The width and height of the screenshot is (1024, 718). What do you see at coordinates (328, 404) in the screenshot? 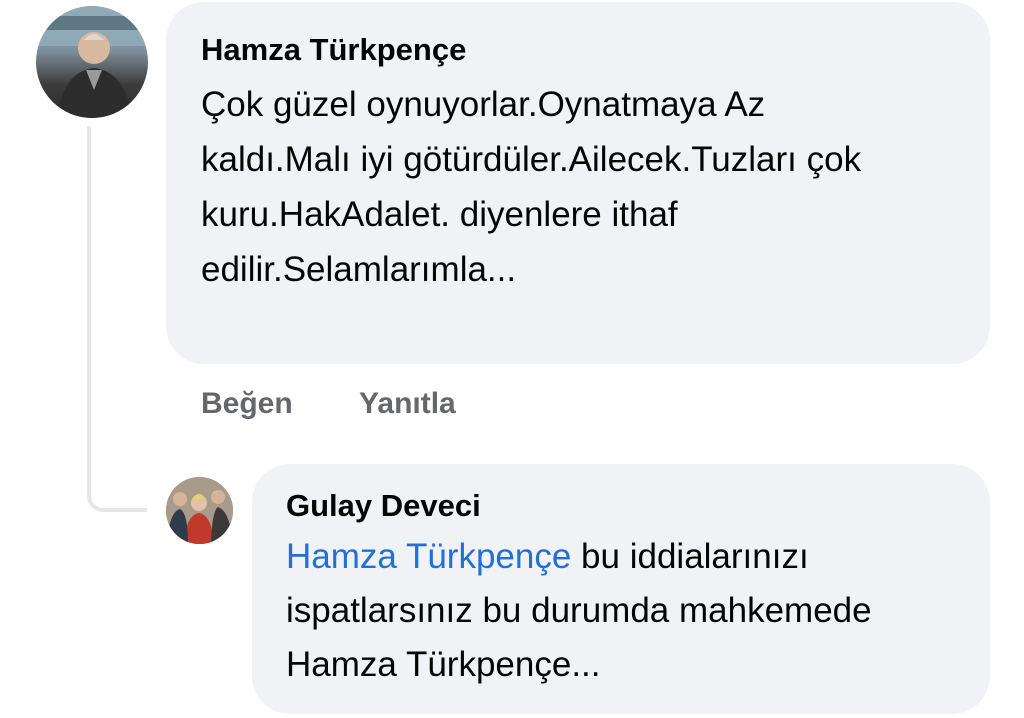
I see `comment-actions: Beğen Yanıtla` at bounding box center [328, 404].